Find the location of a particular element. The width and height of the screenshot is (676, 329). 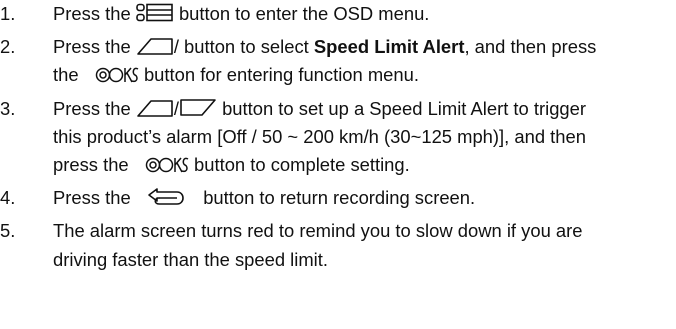

step-number: 3. is located at coordinates (8, 108).